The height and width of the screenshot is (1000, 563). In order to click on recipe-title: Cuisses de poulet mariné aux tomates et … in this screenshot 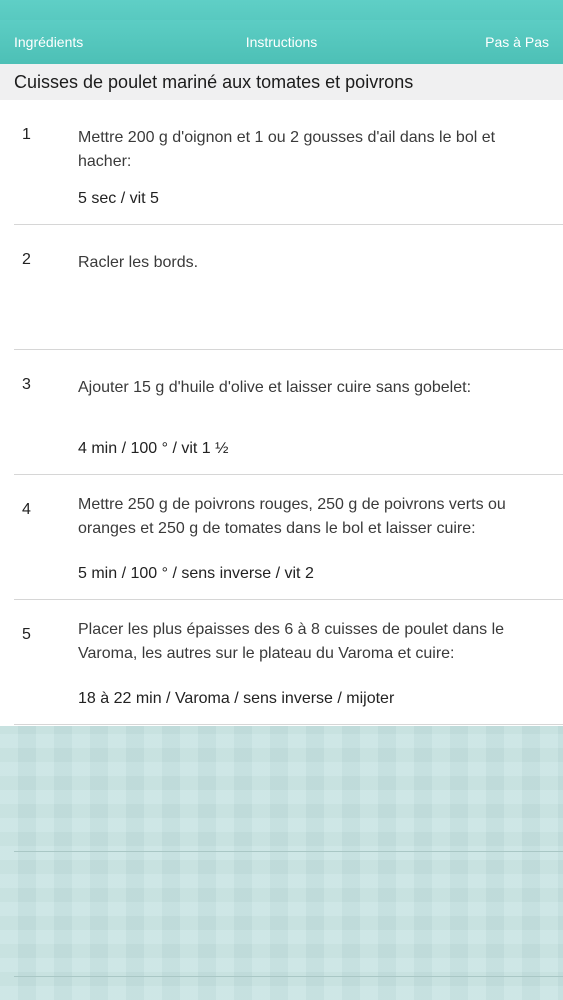, I will do `click(214, 82)`.